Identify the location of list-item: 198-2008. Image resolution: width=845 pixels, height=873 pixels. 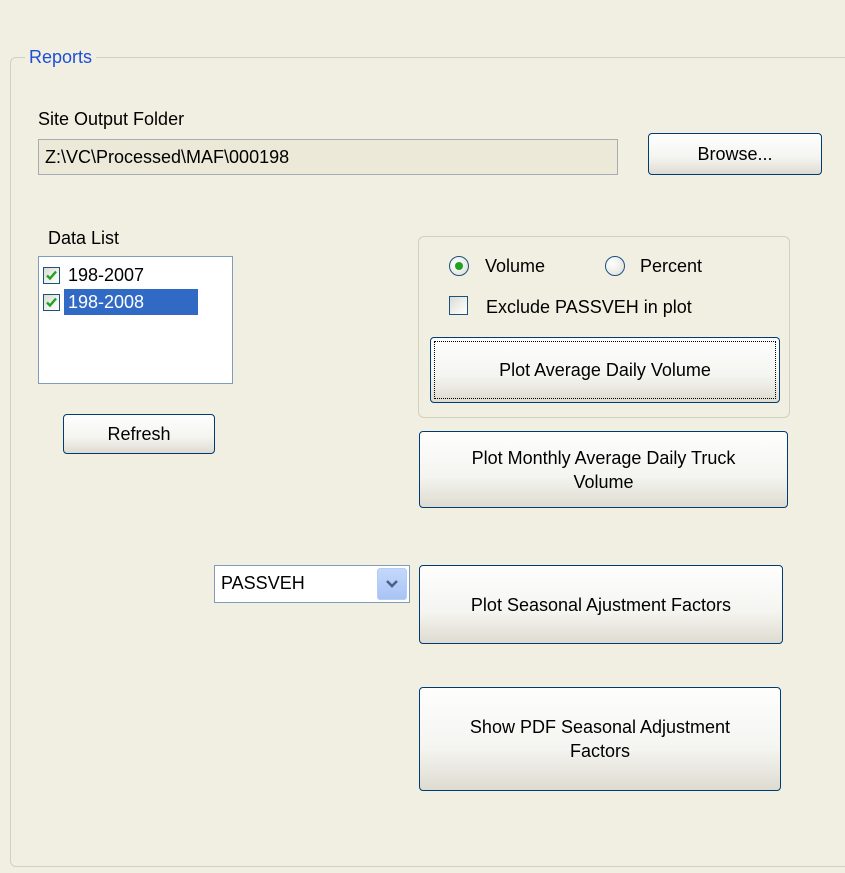
(119, 302).